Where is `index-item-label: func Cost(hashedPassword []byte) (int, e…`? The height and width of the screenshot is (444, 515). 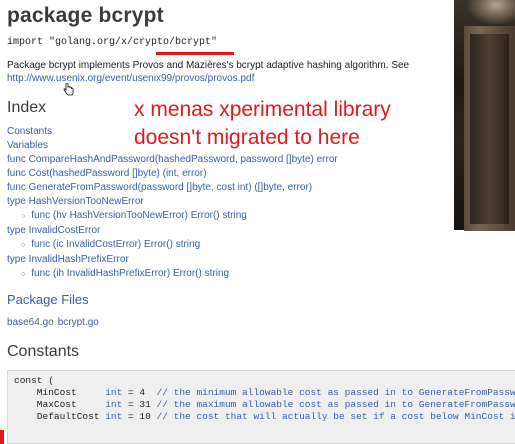
index-item-label: func Cost(hashedPassword []byte) (int, e… is located at coordinates (107, 173).